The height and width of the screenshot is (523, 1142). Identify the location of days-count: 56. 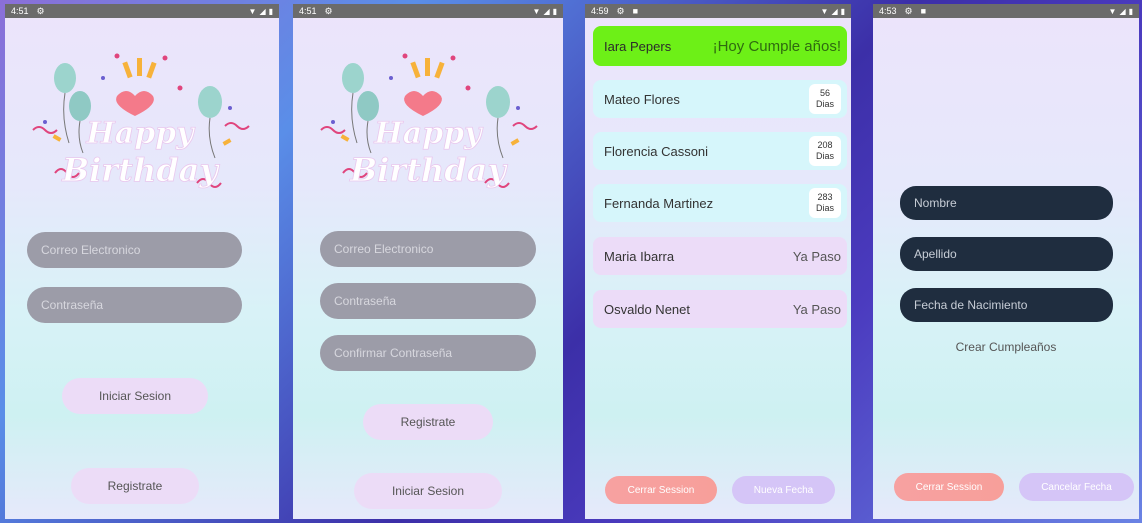
(824, 93).